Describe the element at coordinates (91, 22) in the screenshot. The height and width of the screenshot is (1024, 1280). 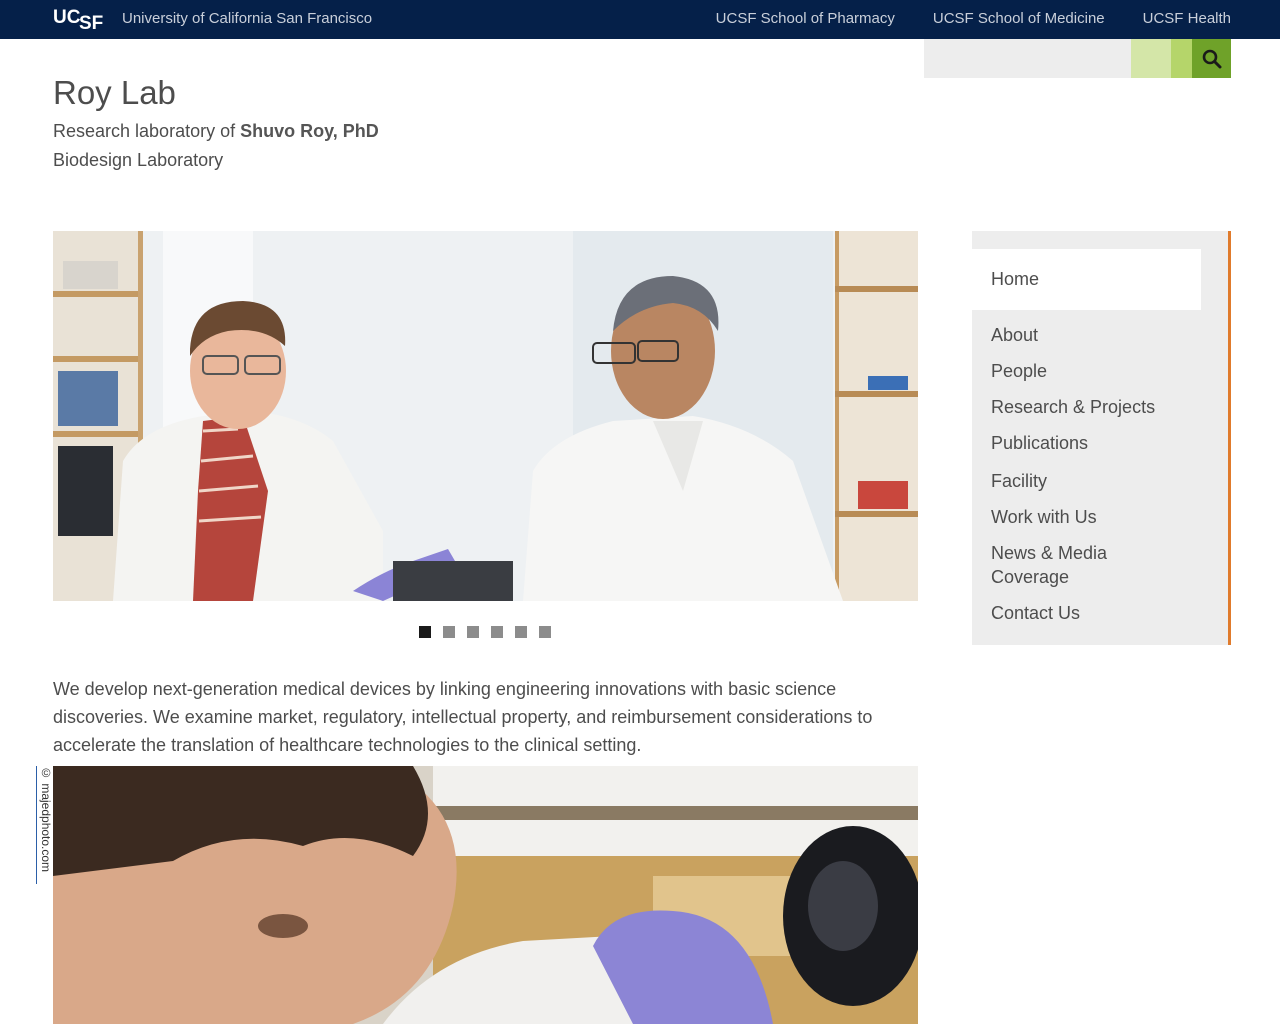
I see `svg-text: SF` at that location.